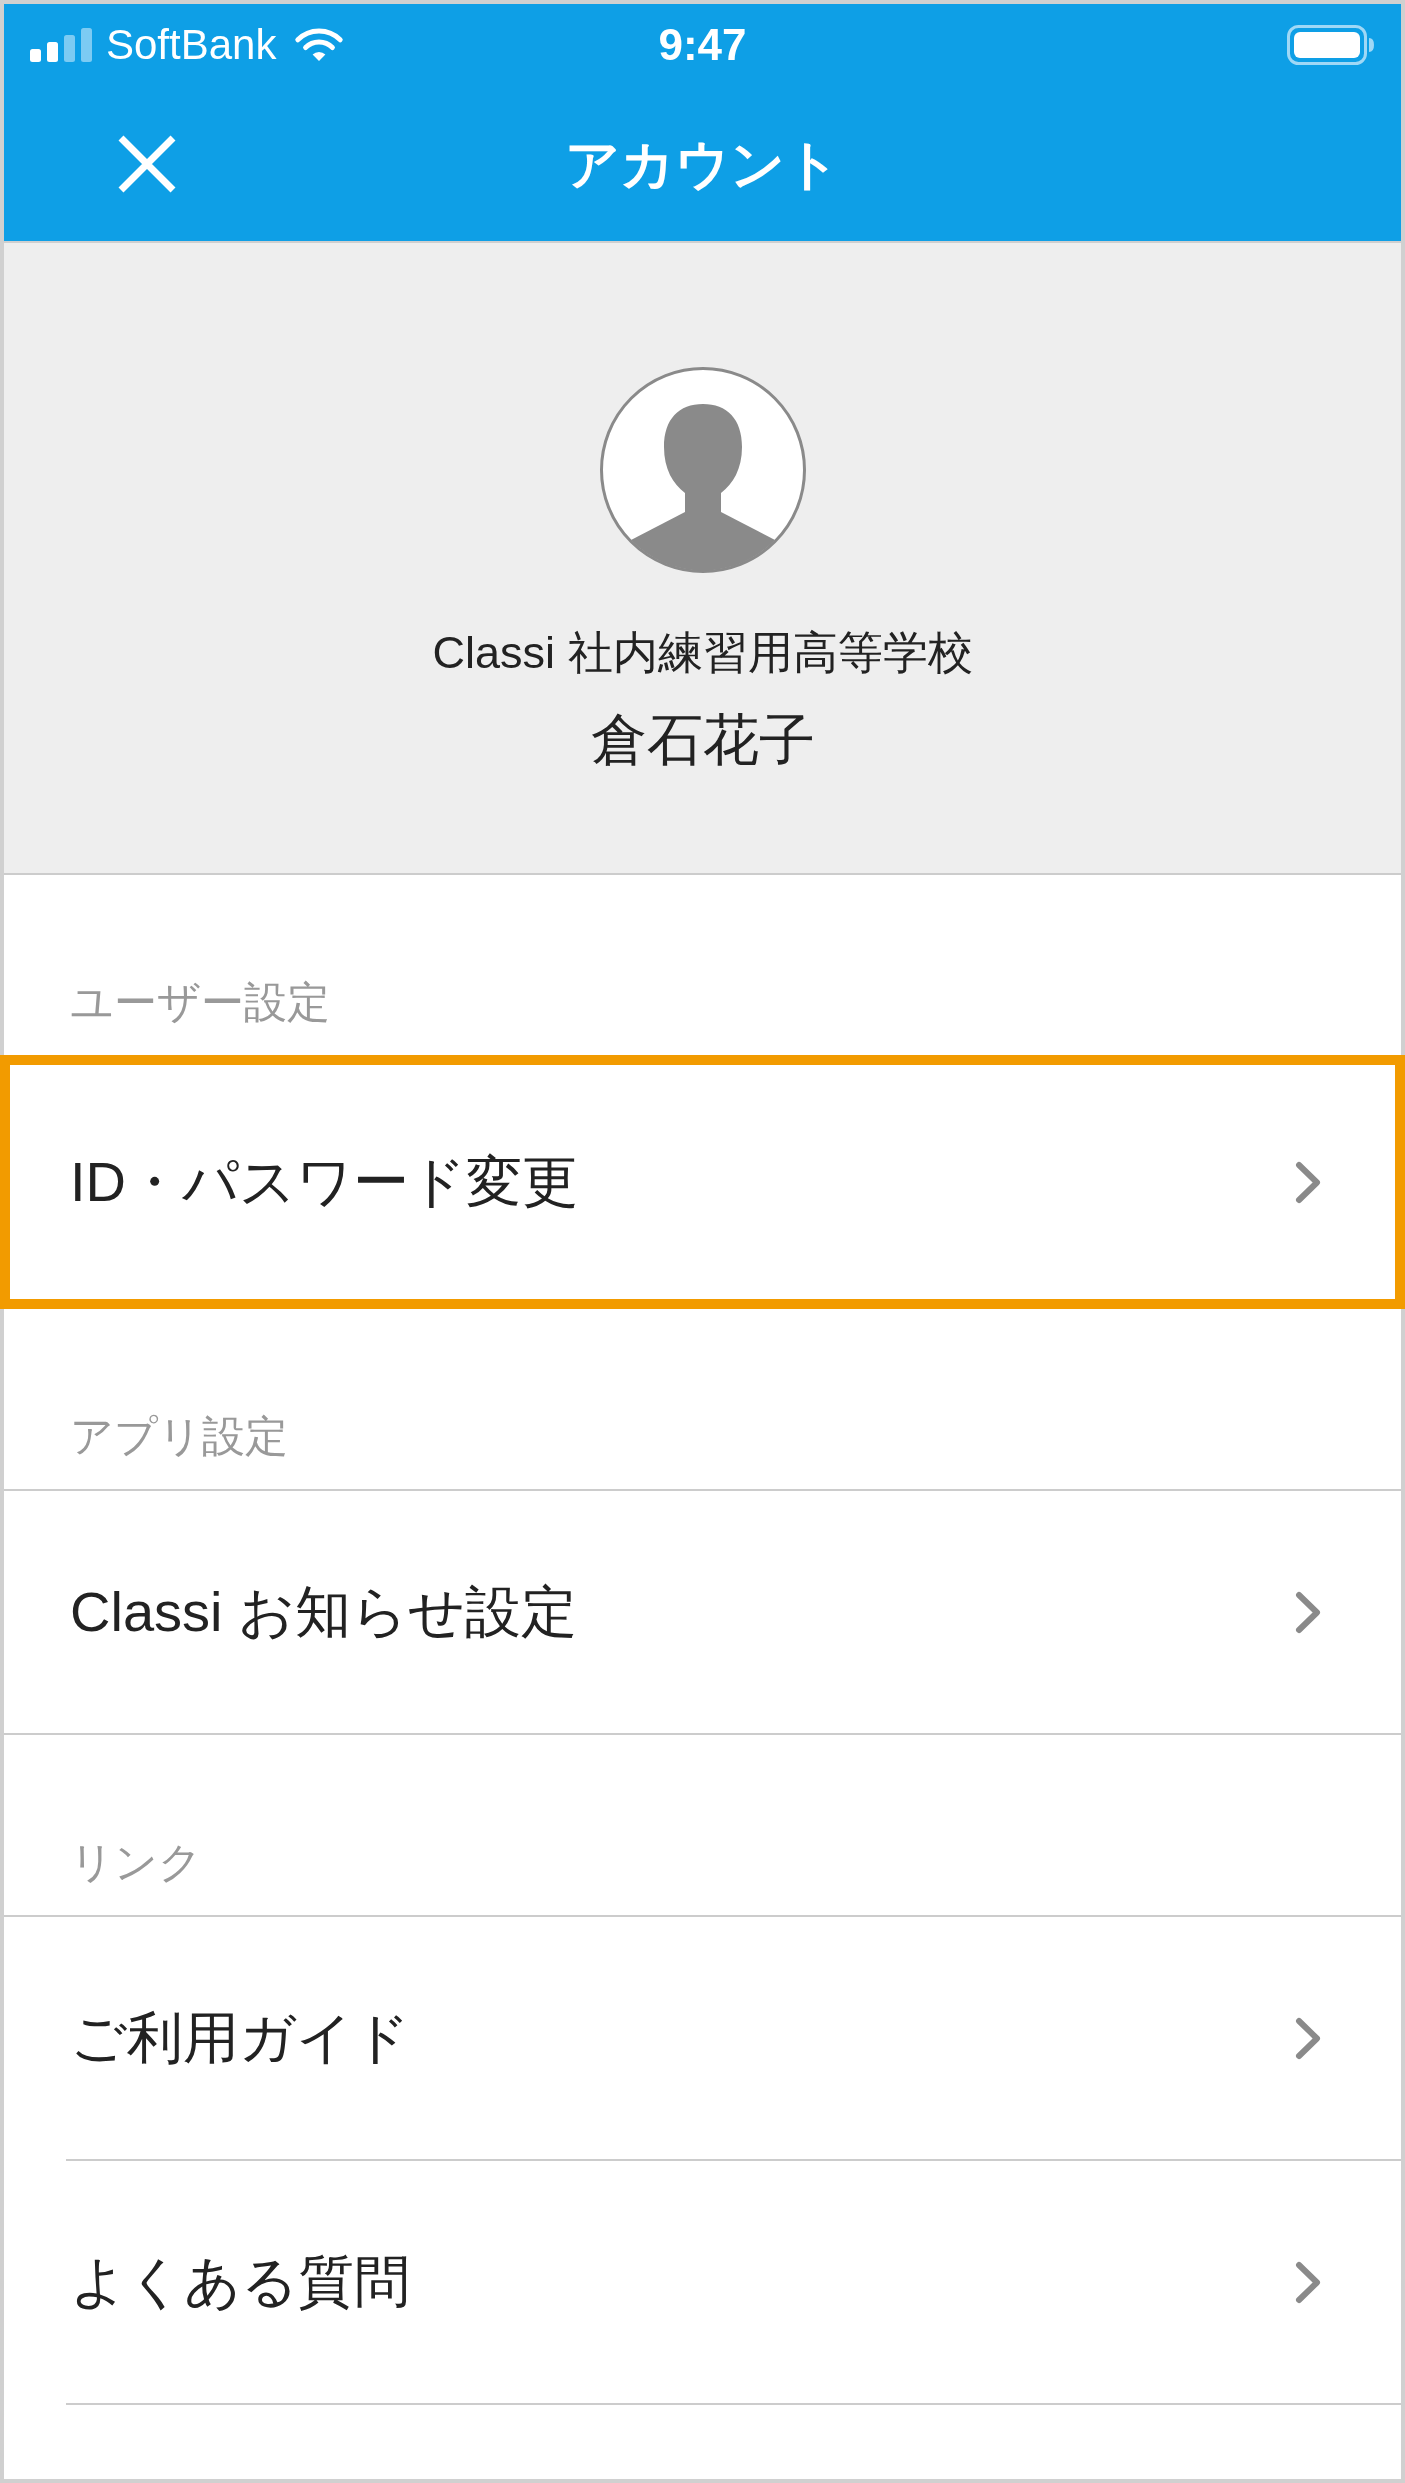  I want to click on signal-icon, so click(61, 45).